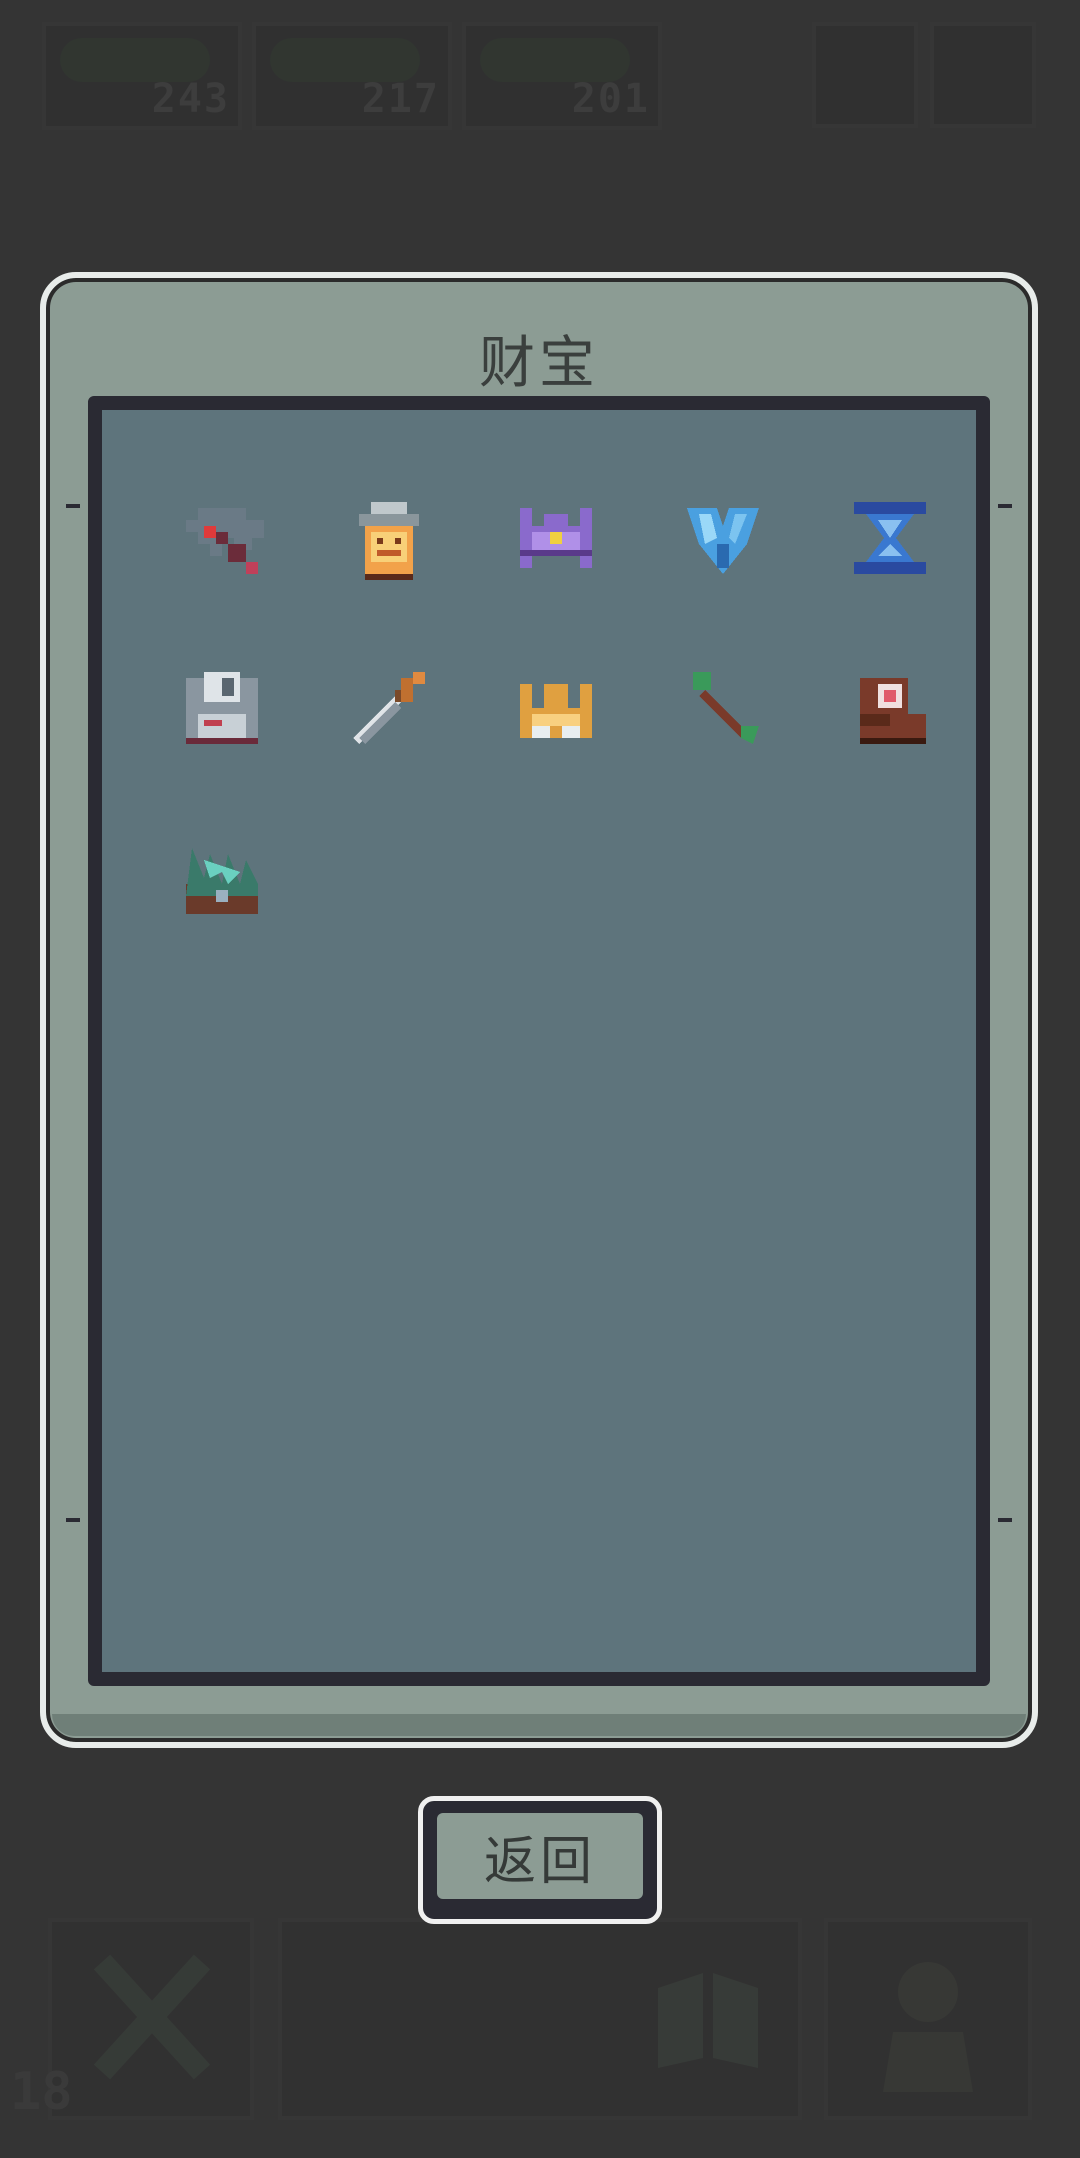  What do you see at coordinates (723, 541) in the screenshot?
I see `blue-crystal-icon` at bounding box center [723, 541].